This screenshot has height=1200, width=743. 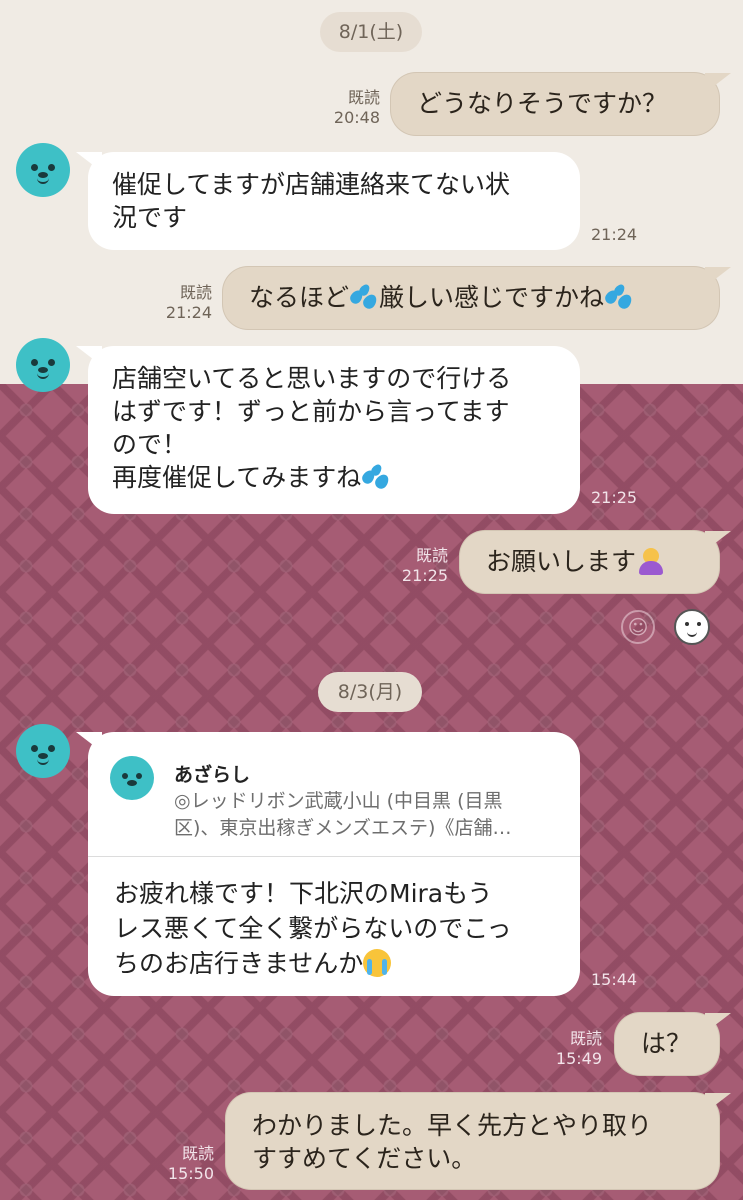 I want to click on outgoing-message: わかりました。早く先方とやり取り すすめてください。, so click(x=472, y=1141).